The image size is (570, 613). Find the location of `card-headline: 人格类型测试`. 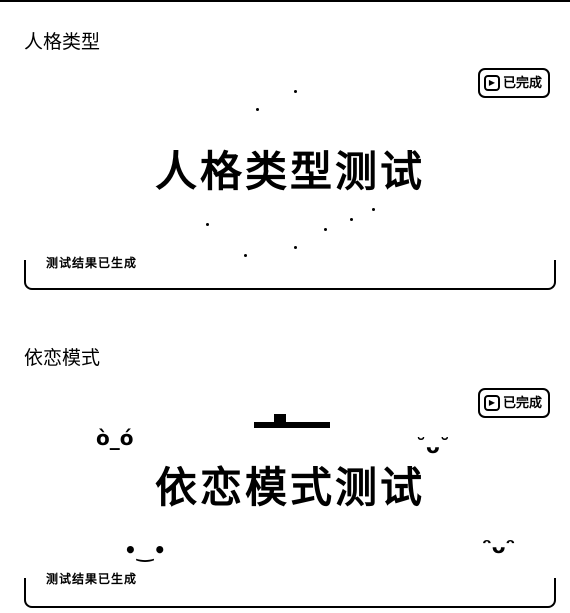

card-headline: 人格类型测试 is located at coordinates (289, 171).